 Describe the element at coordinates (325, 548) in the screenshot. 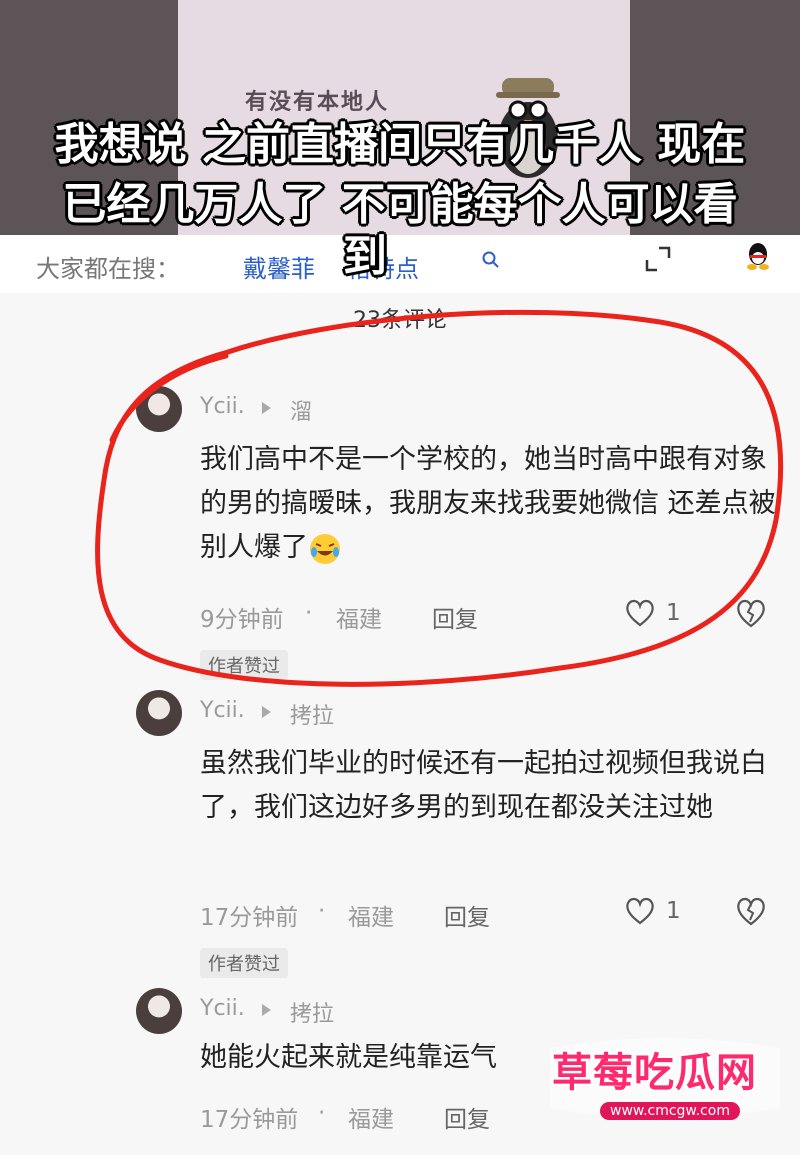

I see `laugh-cry-emoji` at that location.